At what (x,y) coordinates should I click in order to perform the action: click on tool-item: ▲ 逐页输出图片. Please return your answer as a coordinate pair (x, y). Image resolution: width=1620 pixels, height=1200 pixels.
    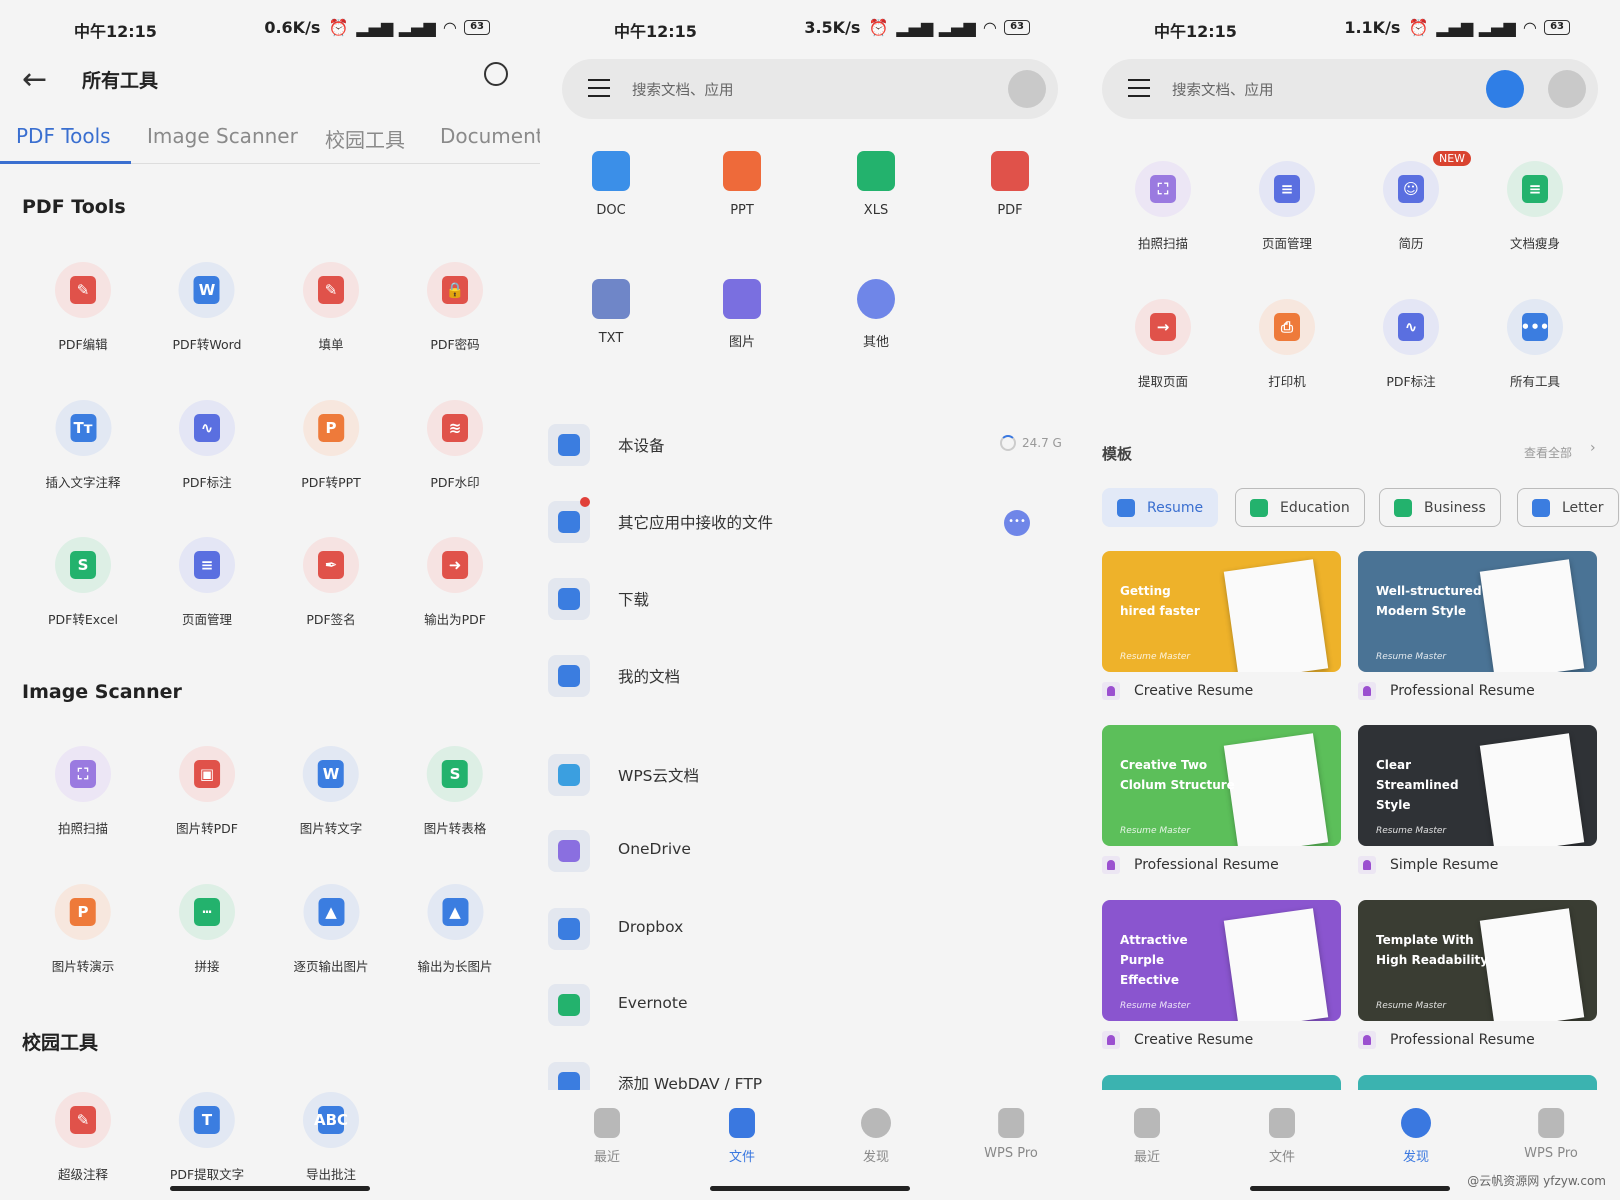
    Looking at the image, I should click on (331, 929).